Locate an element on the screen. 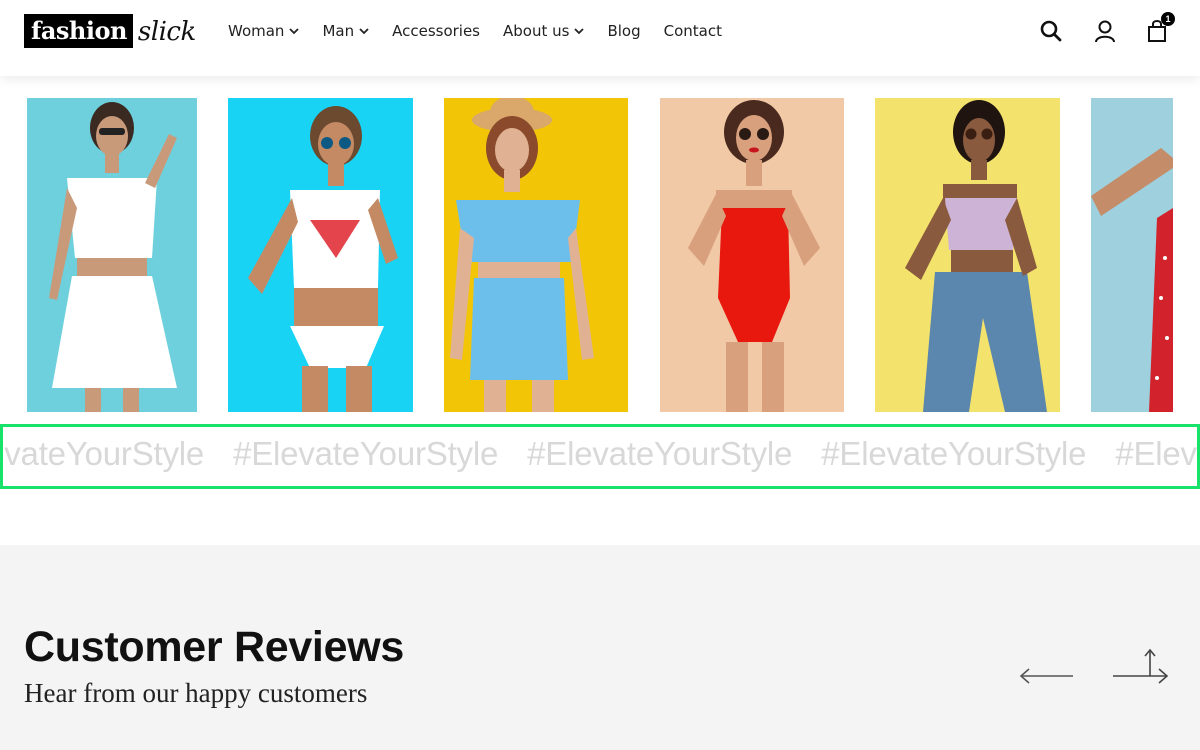 This screenshot has height=750, width=1200. arrow-left-icon is located at coordinates (1046, 676).